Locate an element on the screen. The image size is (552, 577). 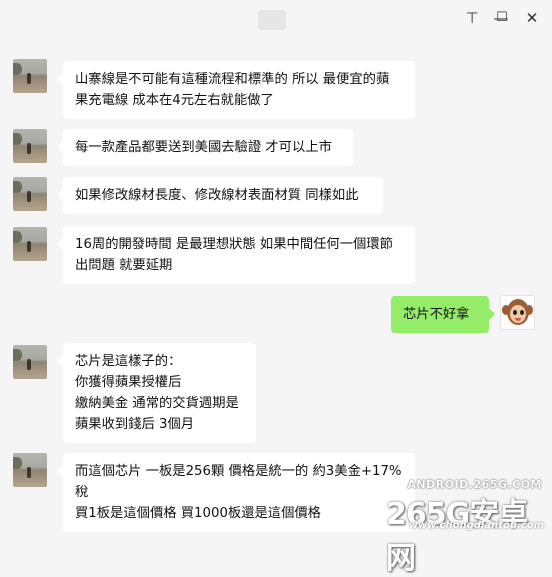
message-bubble: 如果修改線材長度、修改線材表面材質 同樣如此 is located at coordinates (220, 195).